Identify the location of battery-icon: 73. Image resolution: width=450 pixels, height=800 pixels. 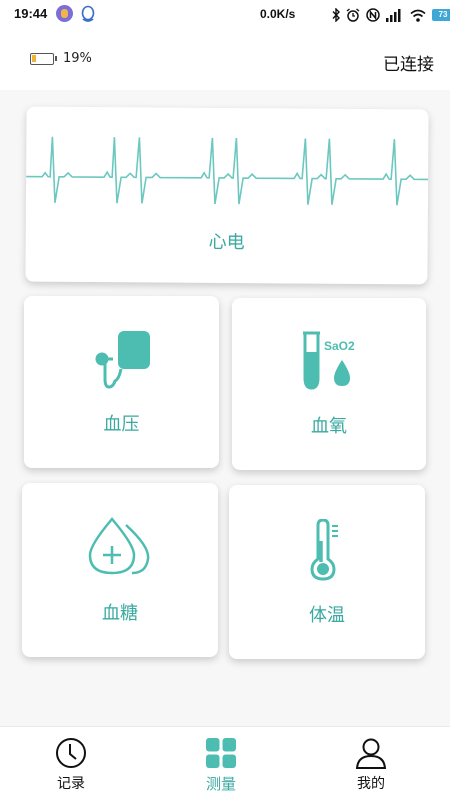
(441, 15).